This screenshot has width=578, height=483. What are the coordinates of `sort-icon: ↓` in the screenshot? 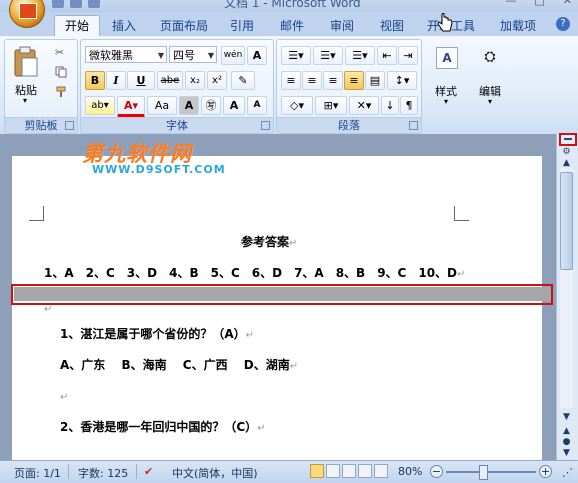 It's located at (390, 105).